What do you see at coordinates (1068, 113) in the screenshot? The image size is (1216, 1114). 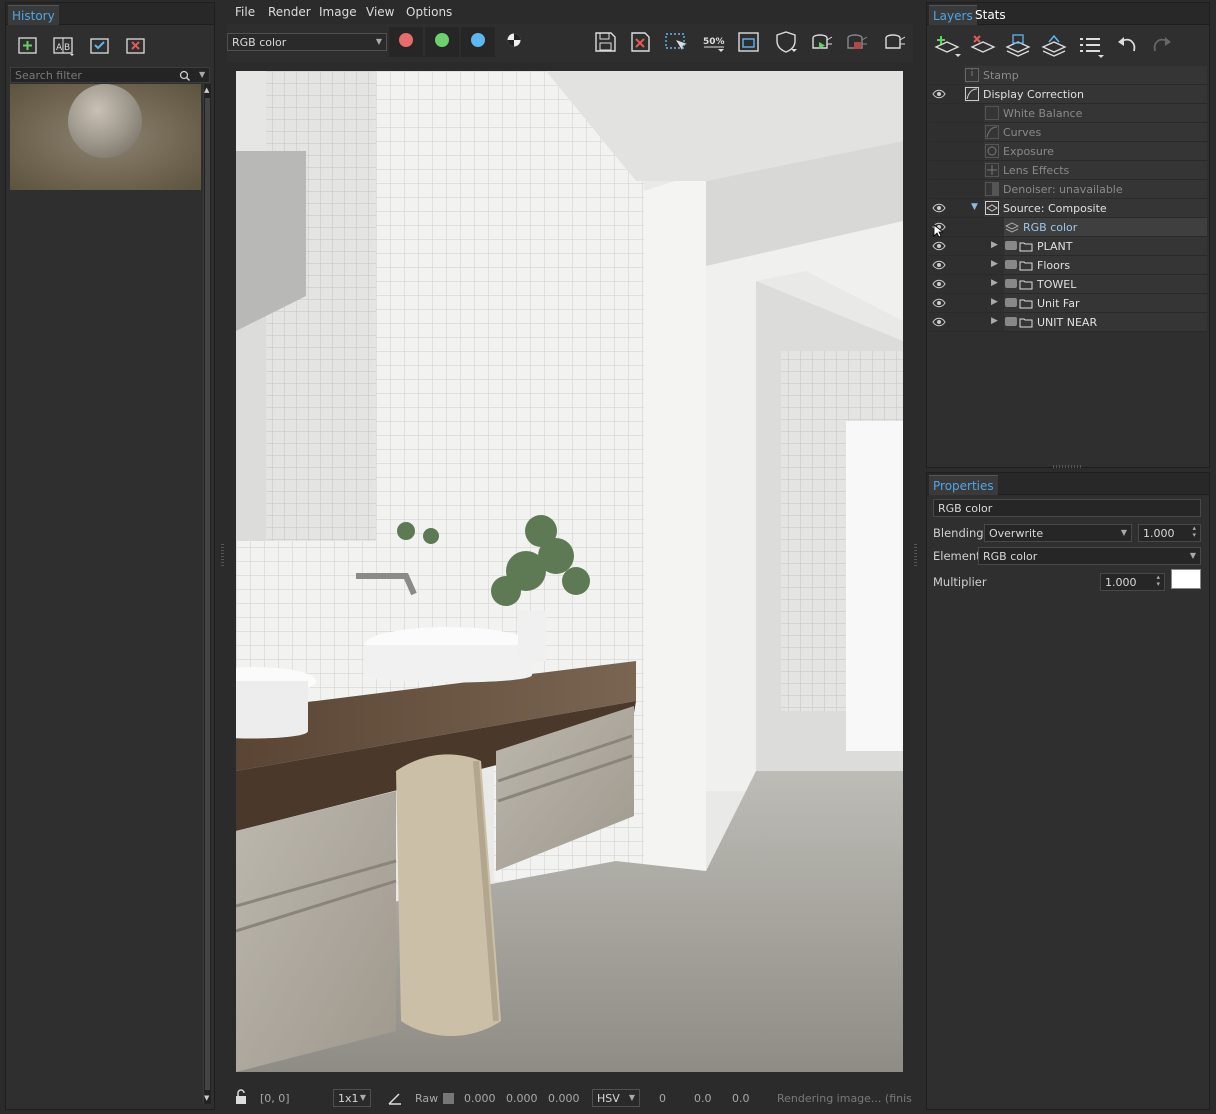 I see `layer-row-white-balance: White Balance` at bounding box center [1068, 113].